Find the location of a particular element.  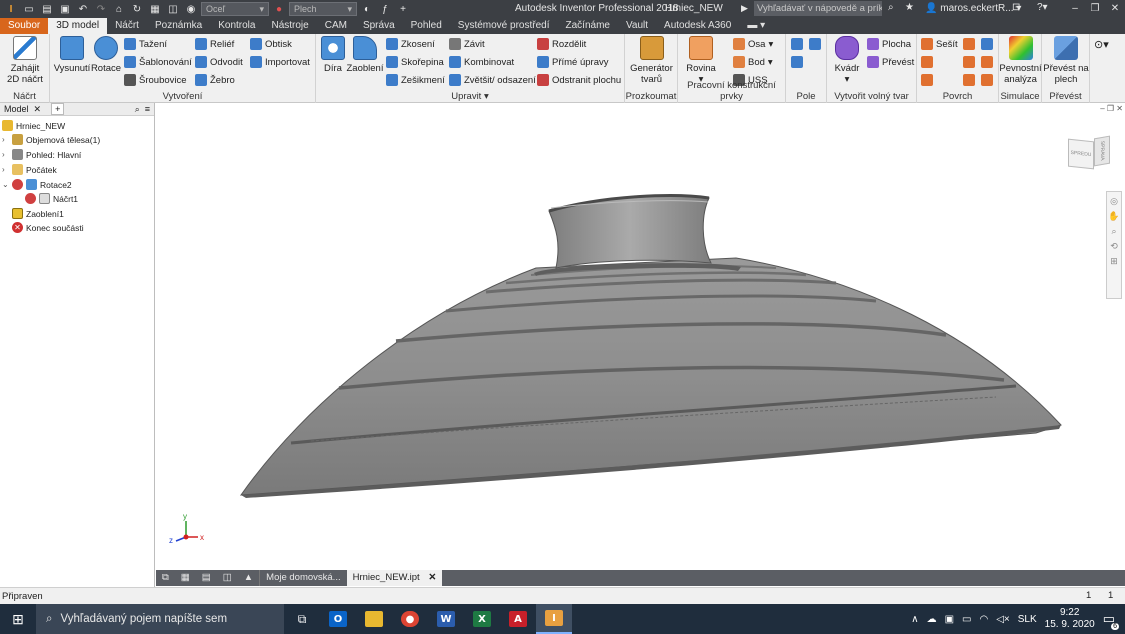

loft-button: Šablonování is located at coordinates (158, 62).